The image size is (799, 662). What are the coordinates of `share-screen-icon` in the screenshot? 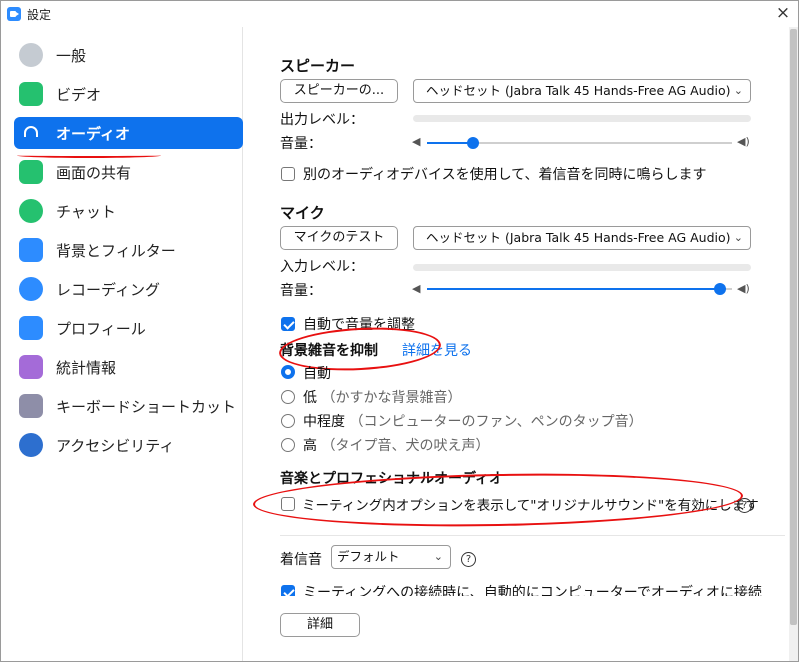 It's located at (31, 172).